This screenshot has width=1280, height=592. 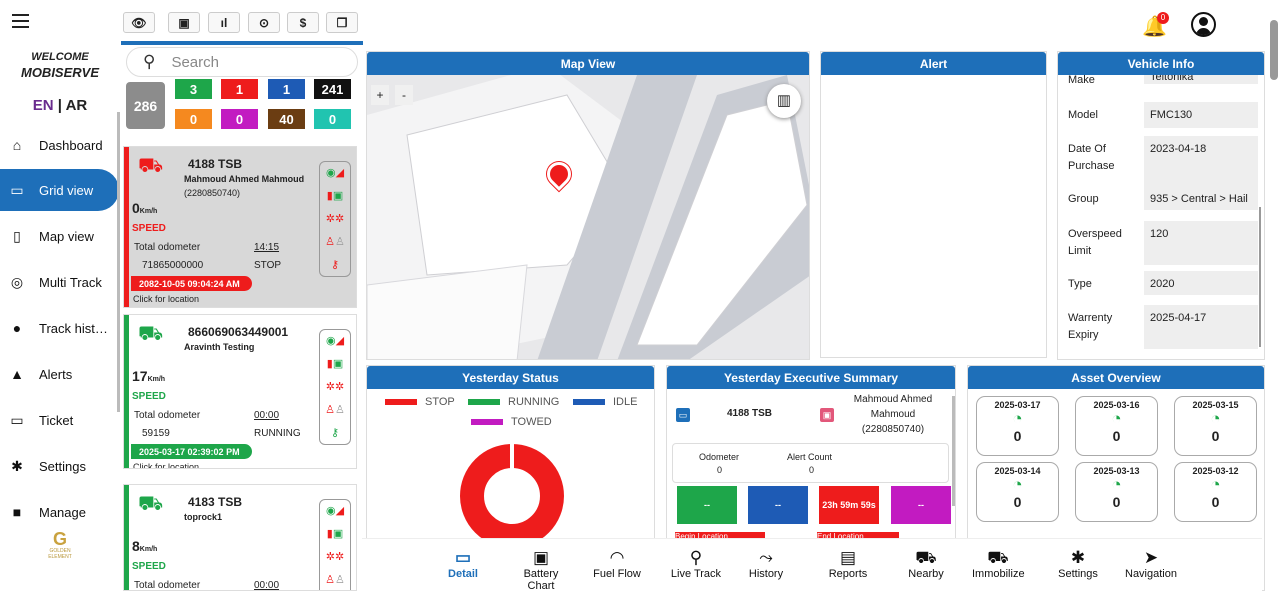 I want to click on status-count-badge: 3, so click(x=193, y=89).